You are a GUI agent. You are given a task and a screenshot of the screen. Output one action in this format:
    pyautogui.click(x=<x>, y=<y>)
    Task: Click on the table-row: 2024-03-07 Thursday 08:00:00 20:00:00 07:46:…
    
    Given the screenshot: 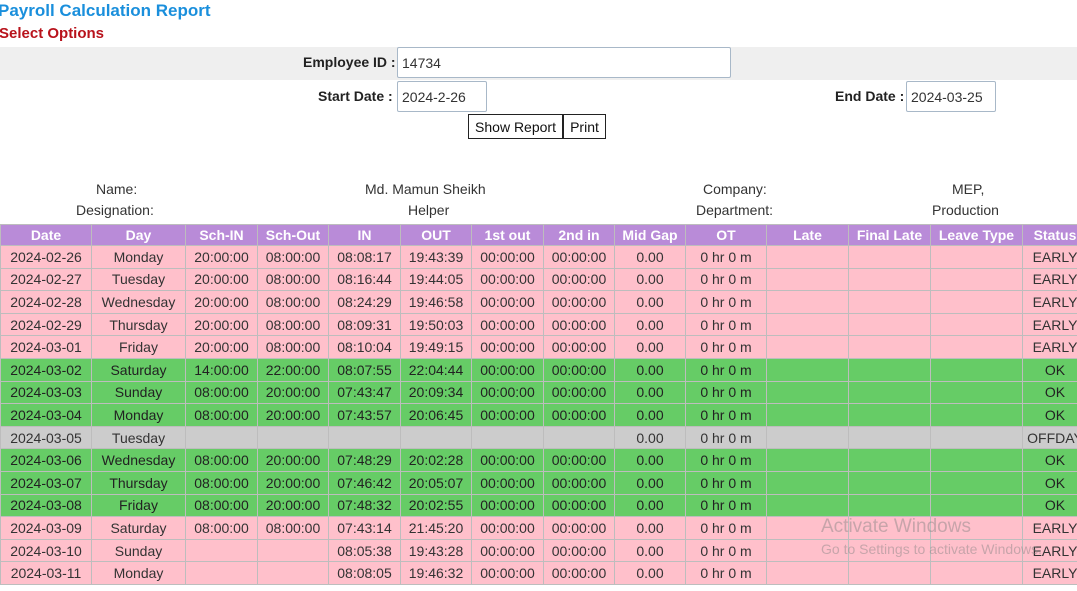 What is the action you would take?
    pyautogui.click(x=538, y=482)
    